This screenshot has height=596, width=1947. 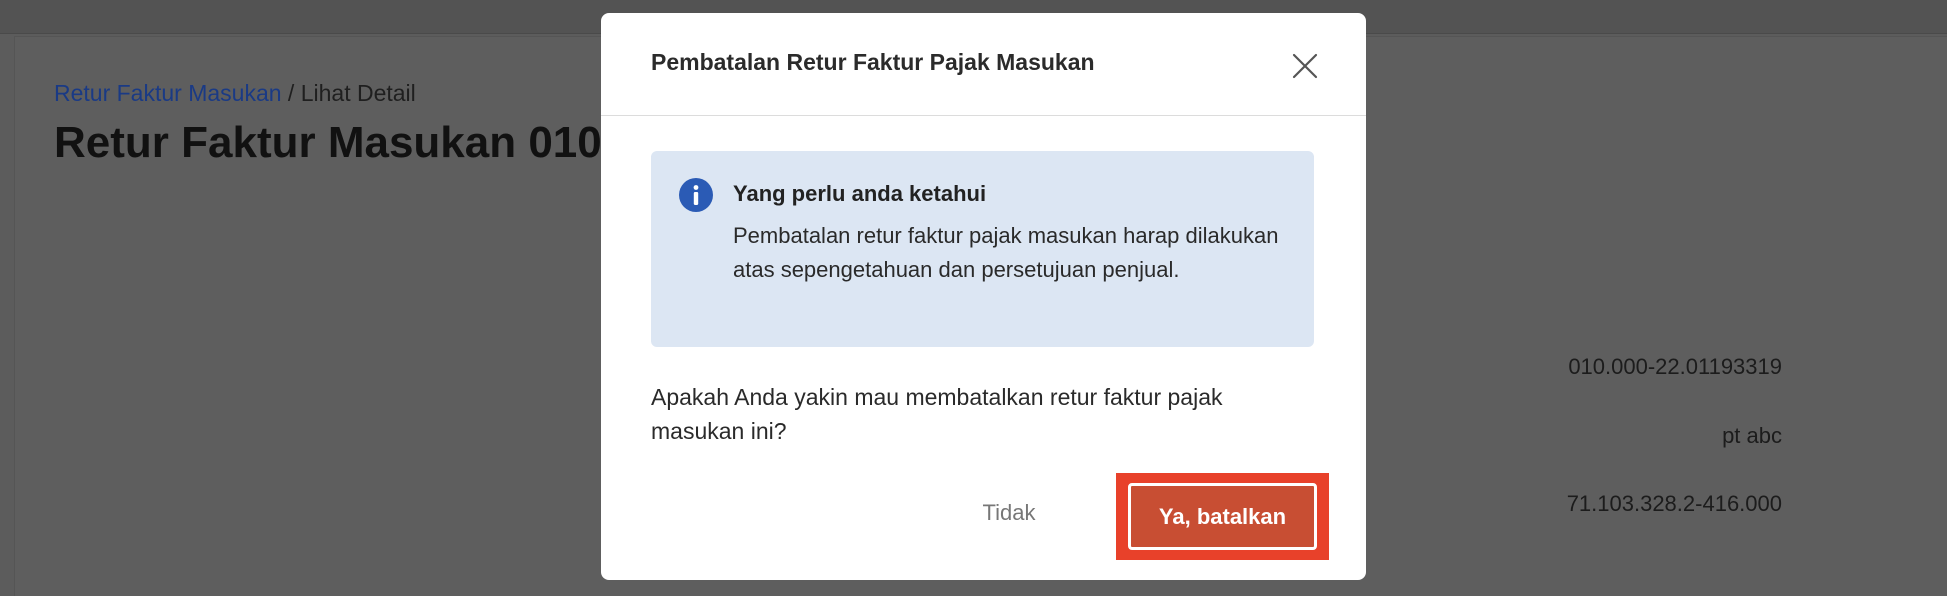 What do you see at coordinates (696, 195) in the screenshot?
I see `info-icon` at bounding box center [696, 195].